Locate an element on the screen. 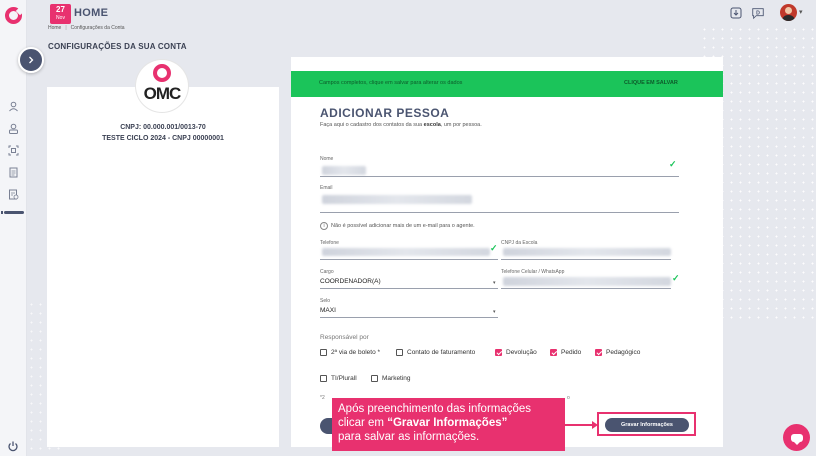 The height and width of the screenshot is (456, 816). celular-value-blurred is located at coordinates (587, 281).